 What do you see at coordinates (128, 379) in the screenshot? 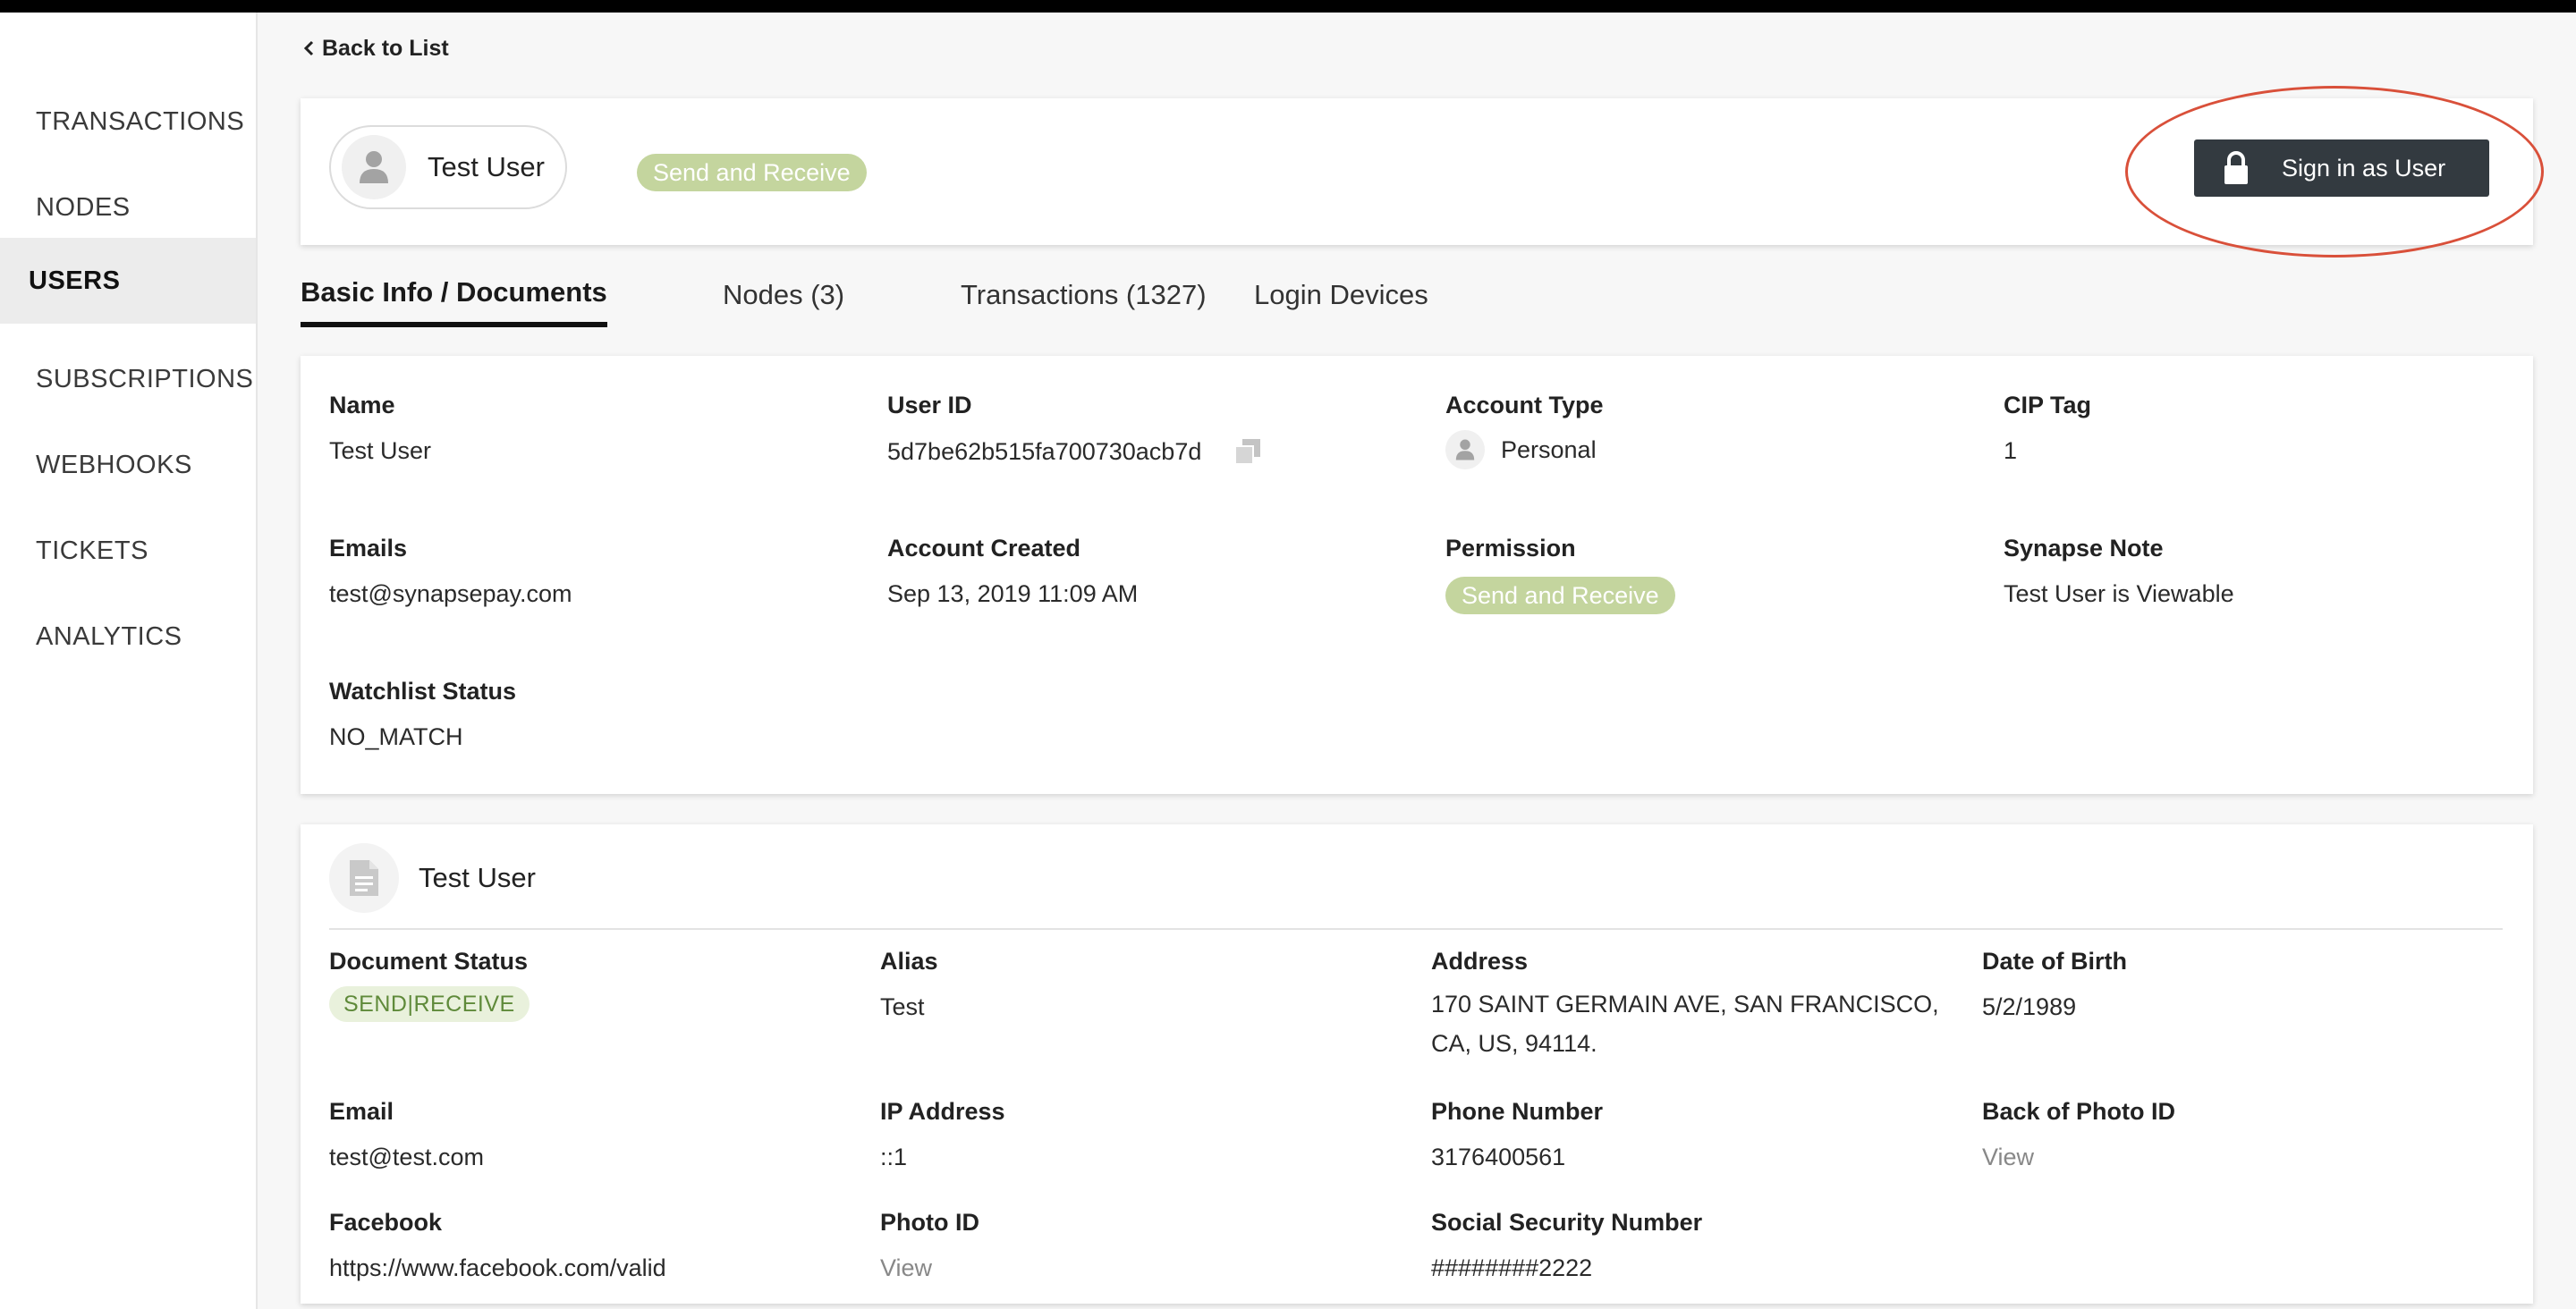
I see `sidebar-item-subscriptions: SUBSCRIPTIONS` at bounding box center [128, 379].